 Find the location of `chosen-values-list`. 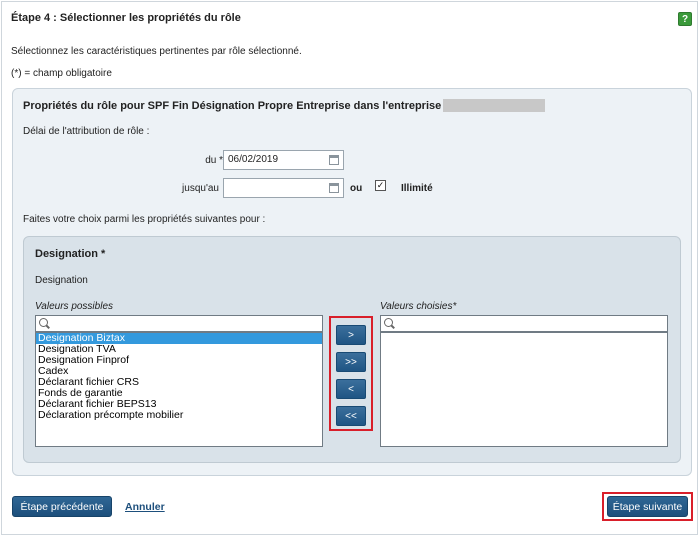

chosen-values-list is located at coordinates (524, 389).